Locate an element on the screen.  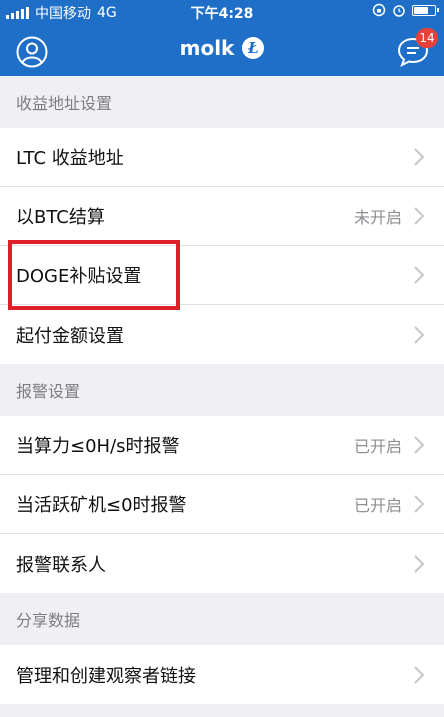
unread-count-badge: 14 is located at coordinates (427, 38).